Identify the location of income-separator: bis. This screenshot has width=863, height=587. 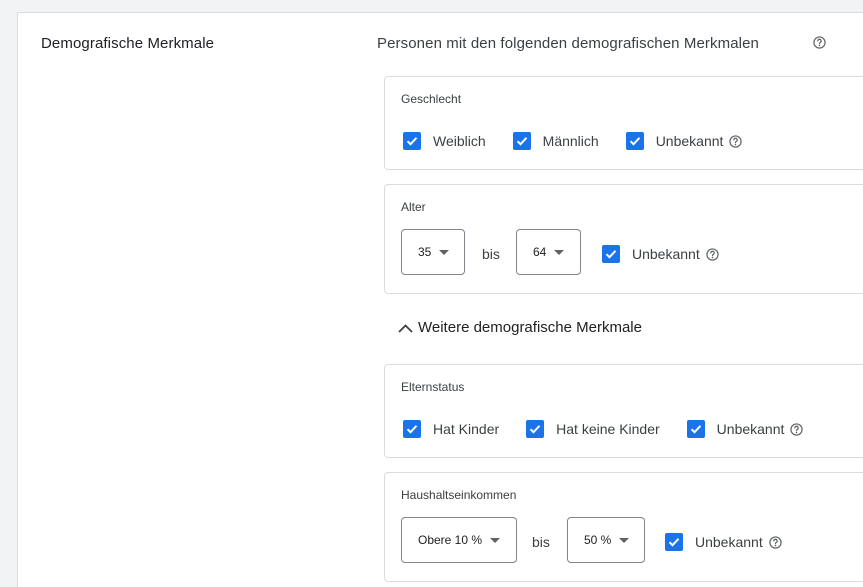
(541, 542).